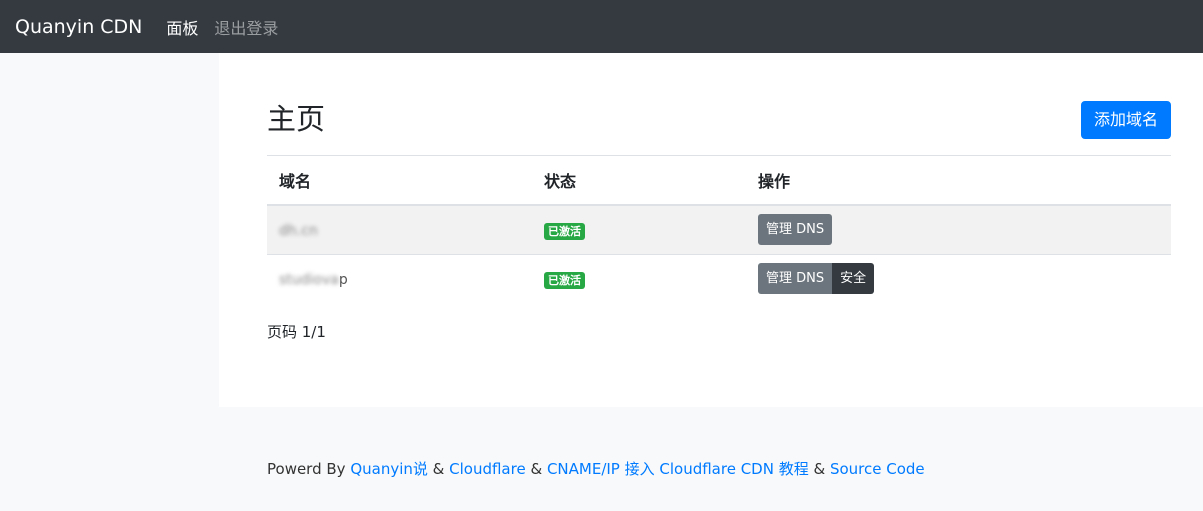 Image resolution: width=1203 pixels, height=511 pixels. Describe the element at coordinates (78, 27) in the screenshot. I see `brand-link: Quanyin CDN` at that location.